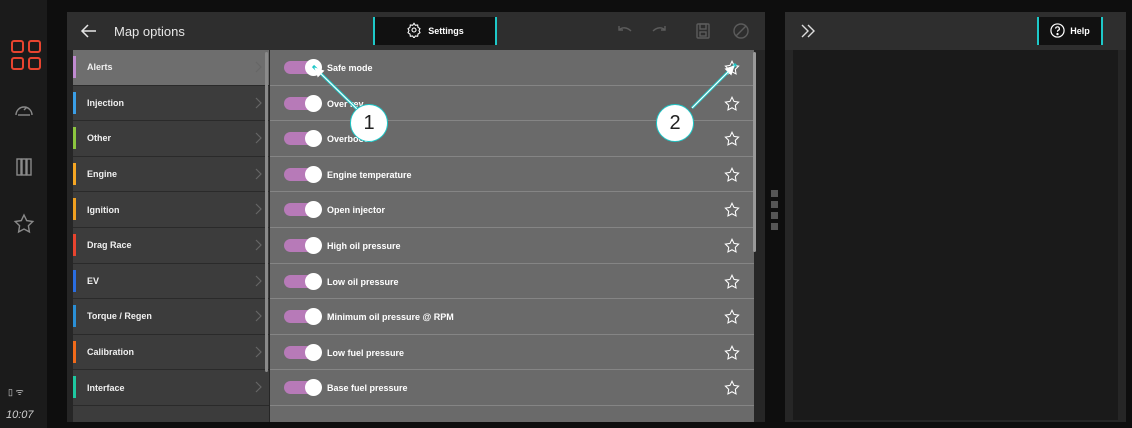 Image resolution: width=1132 pixels, height=428 pixels. Describe the element at coordinates (703, 31) in the screenshot. I see `save-icon` at that location.